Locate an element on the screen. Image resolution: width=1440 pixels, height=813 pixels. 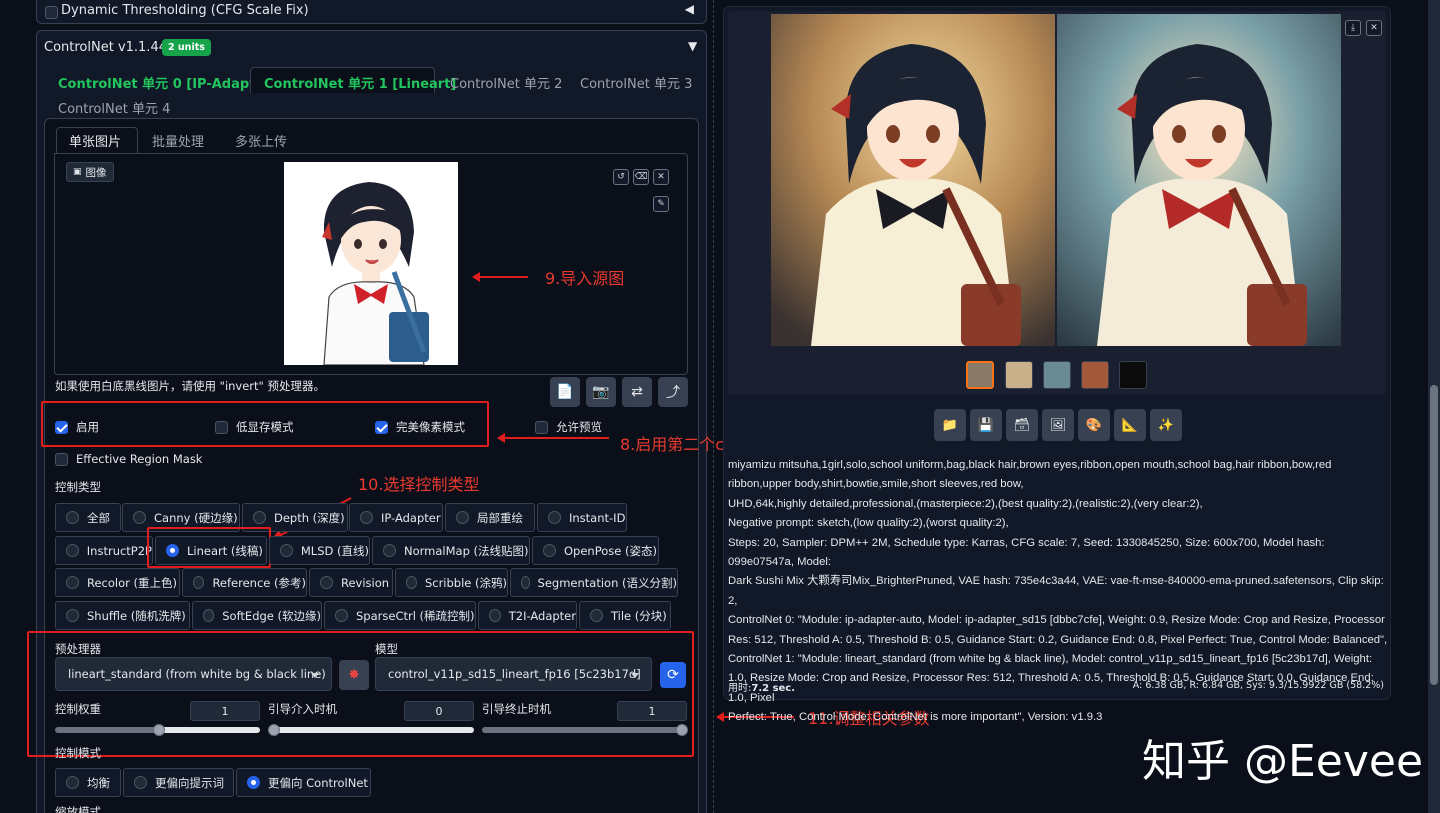
control-type-sparsectrl: SparseCtrl (稀疏控制) is located at coordinates (400, 615).